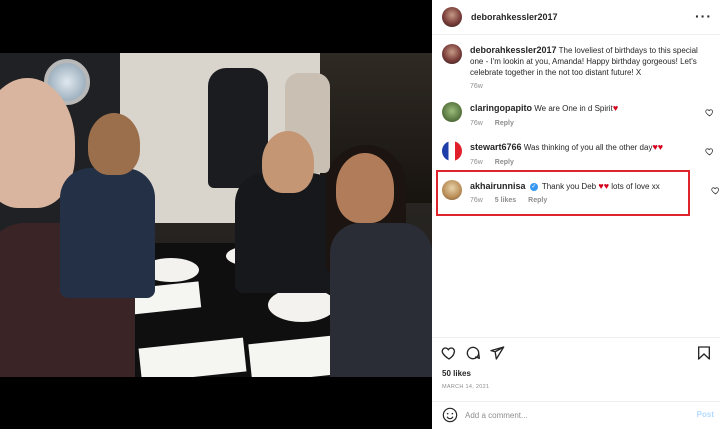 Image resolution: width=720 pixels, height=429 pixels. I want to click on heart-icon, so click(449, 353).